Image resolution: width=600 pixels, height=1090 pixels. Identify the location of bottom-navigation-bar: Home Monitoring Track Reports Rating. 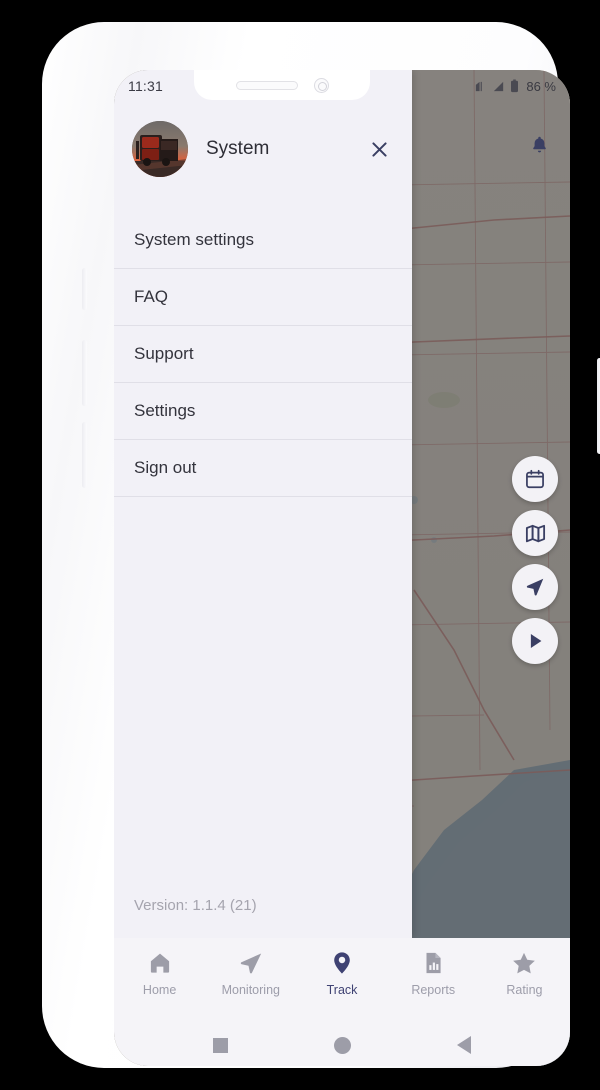
(342, 981).